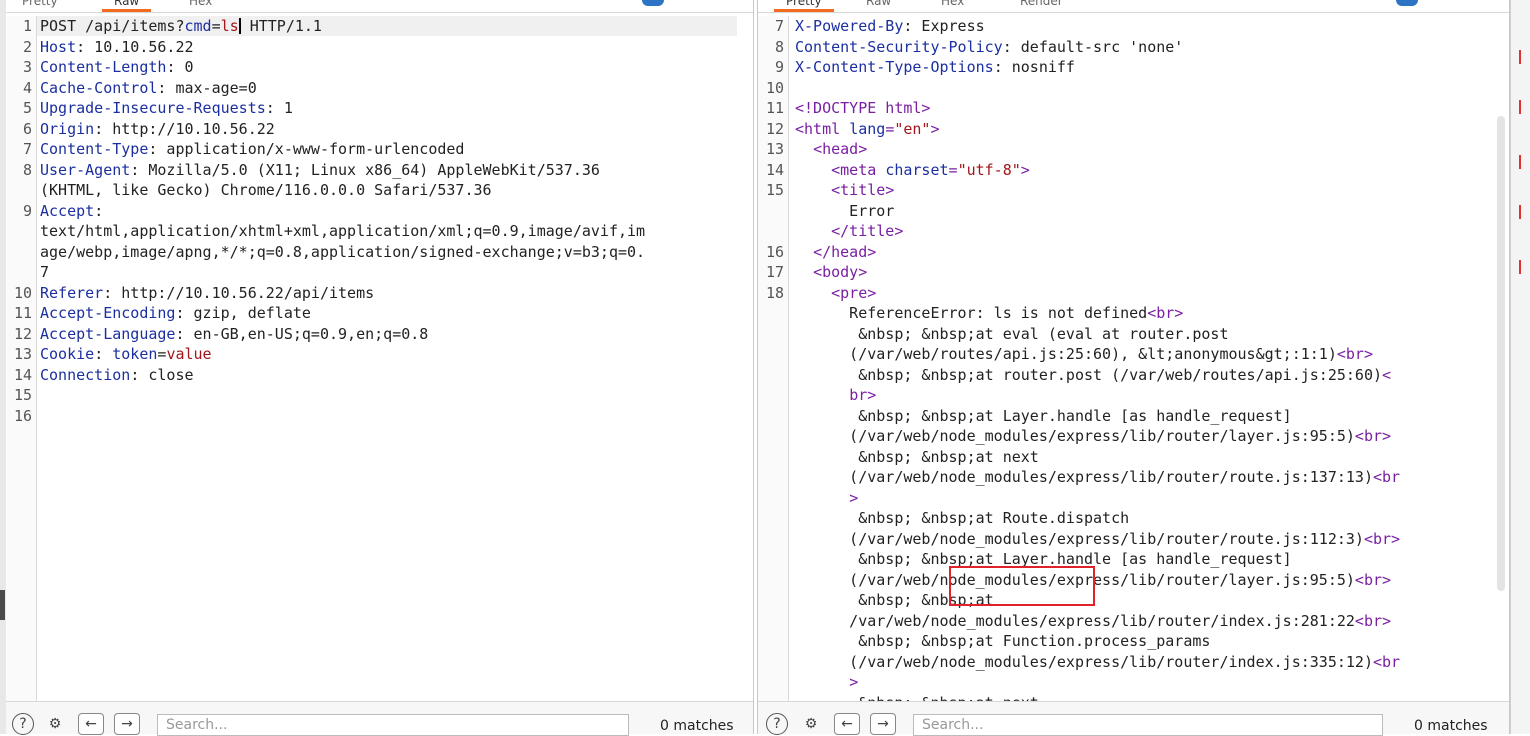  What do you see at coordinates (862, 108) in the screenshot?
I see `code-line: <!DOCTYPE html>` at bounding box center [862, 108].